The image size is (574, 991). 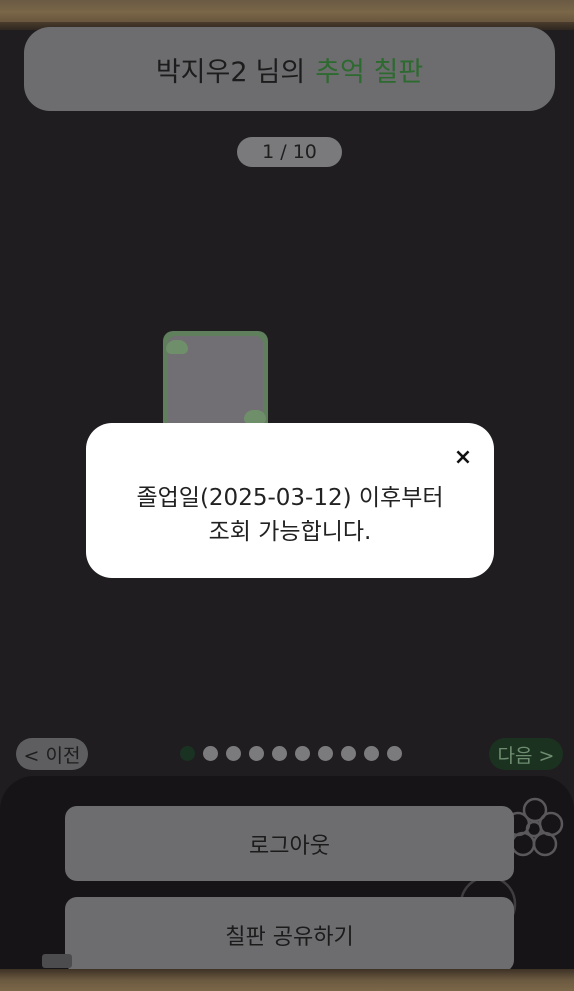 What do you see at coordinates (369, 72) in the screenshot?
I see `title-highlight: 추억 칠판` at bounding box center [369, 72].